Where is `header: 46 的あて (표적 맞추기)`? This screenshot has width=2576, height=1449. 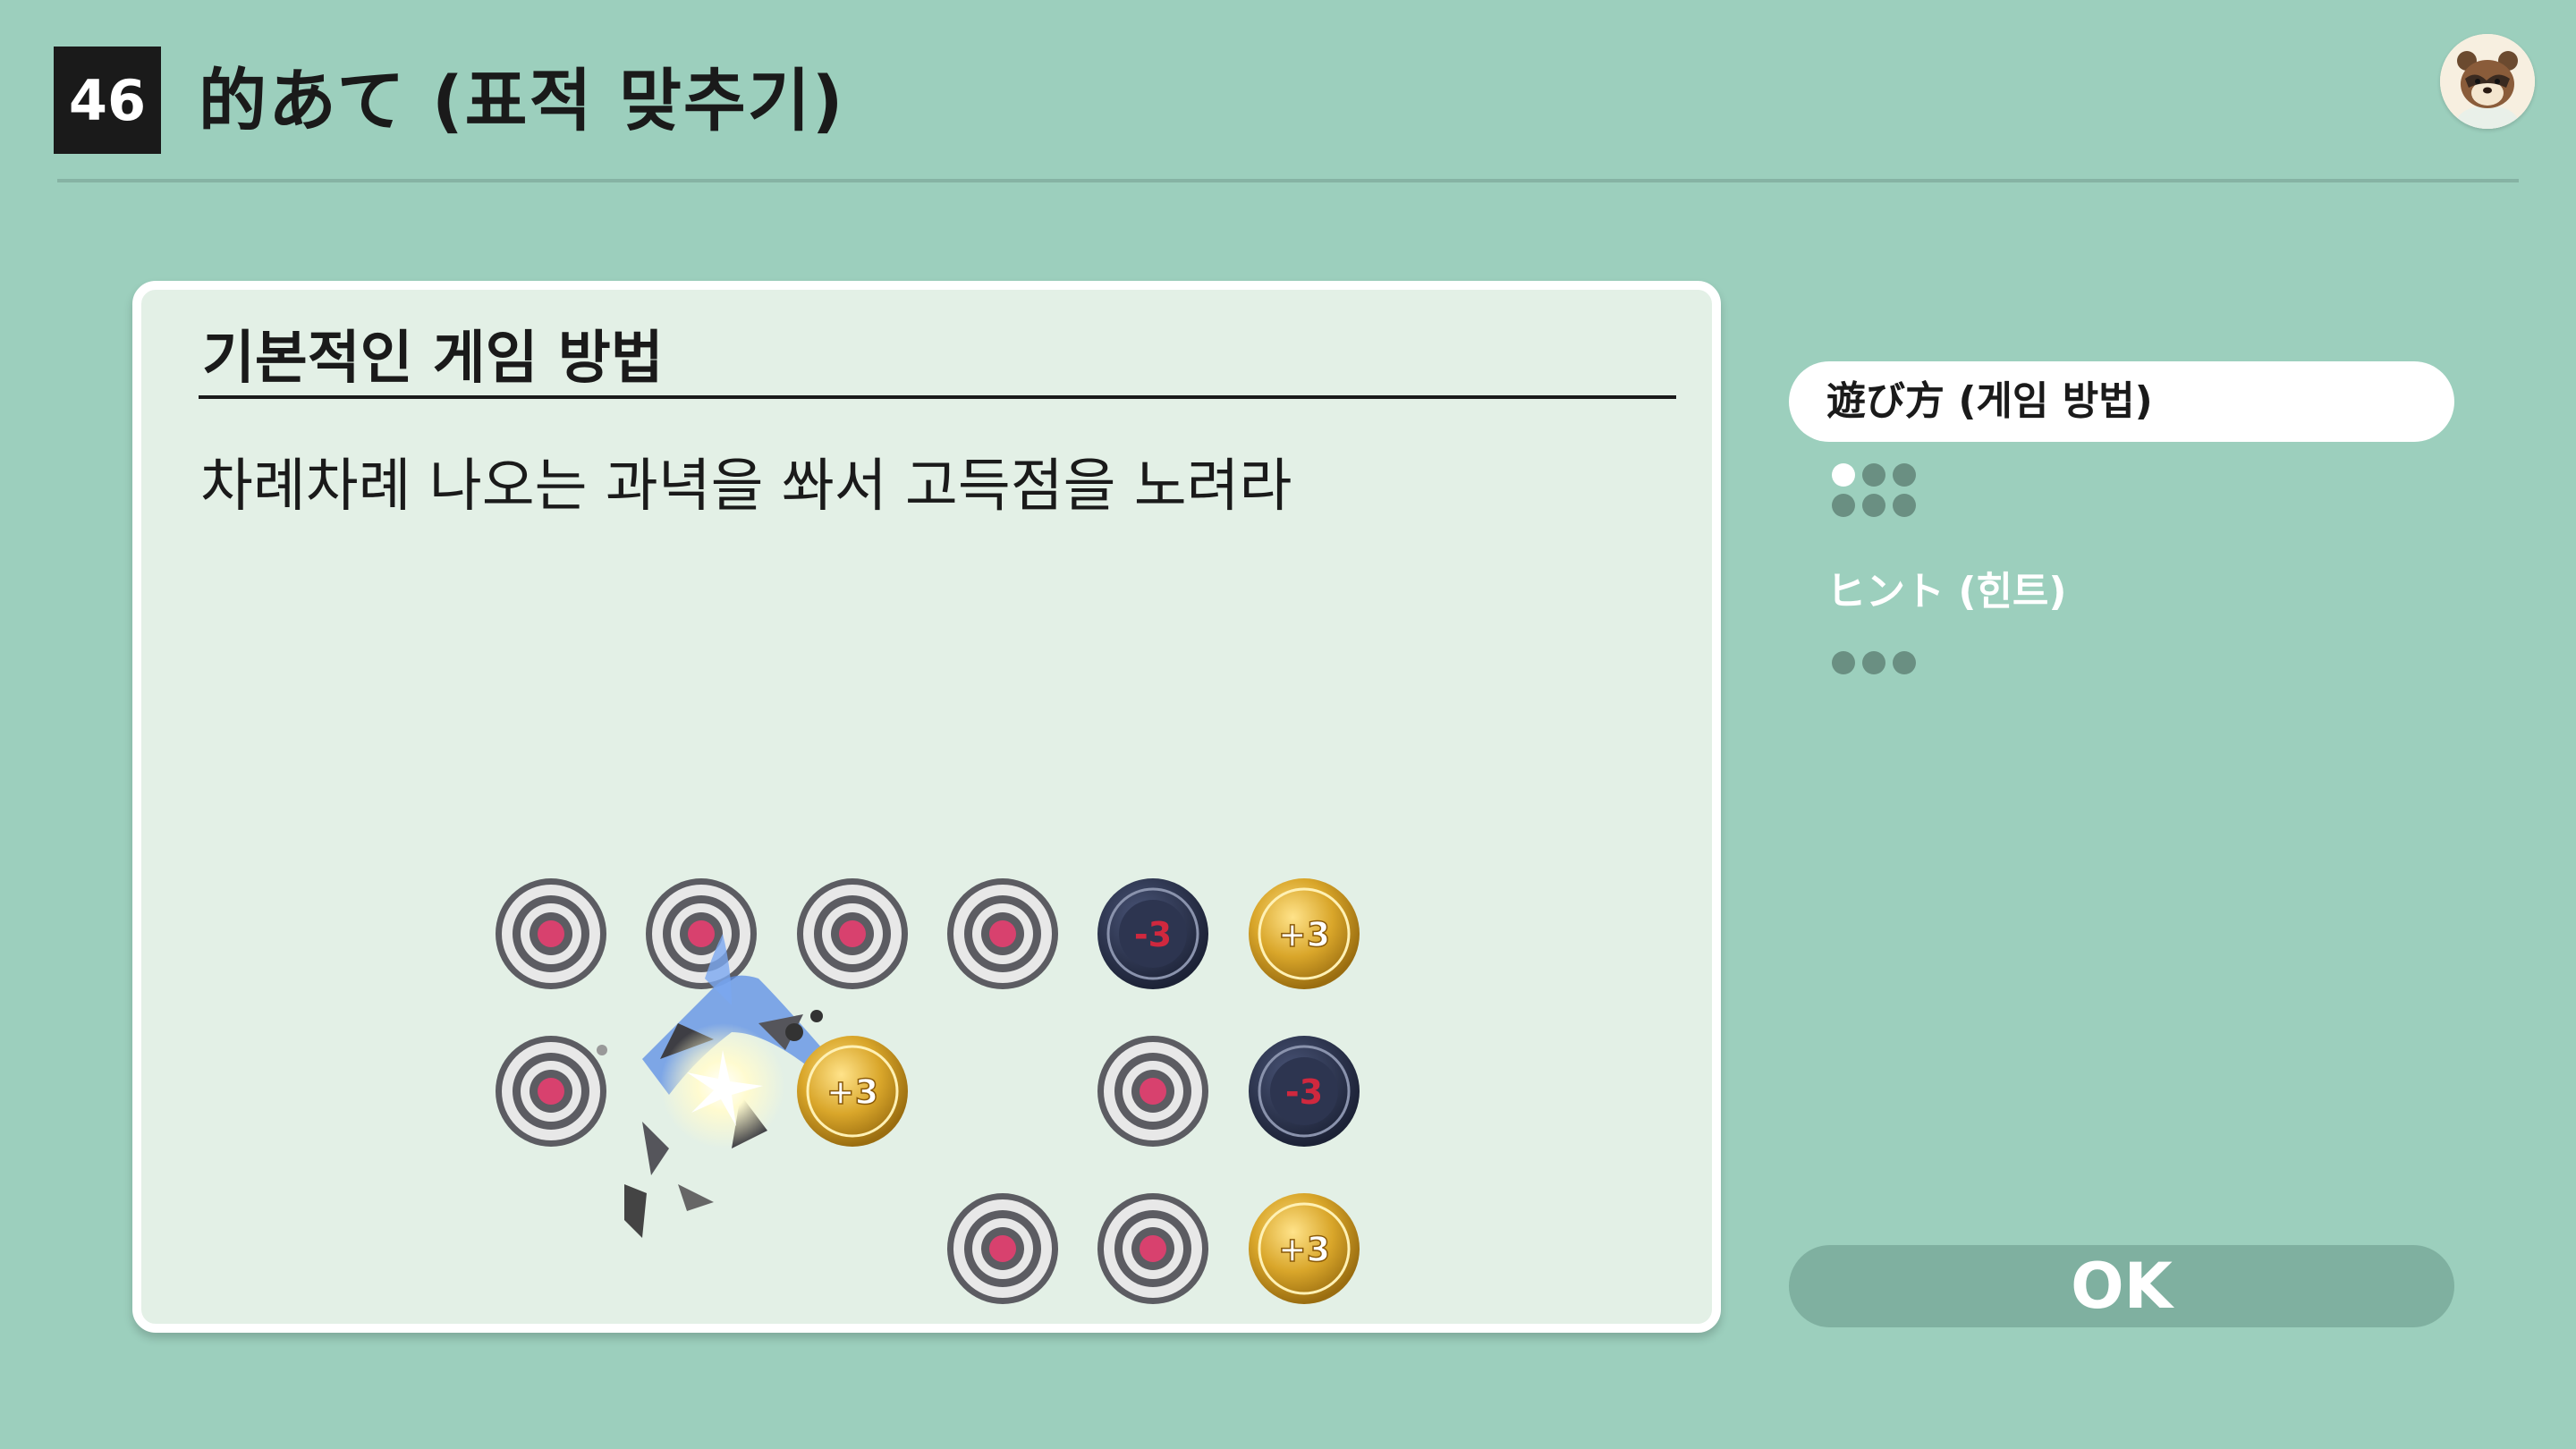 header: 46 的あて (표적 맞추기) is located at coordinates (1288, 94).